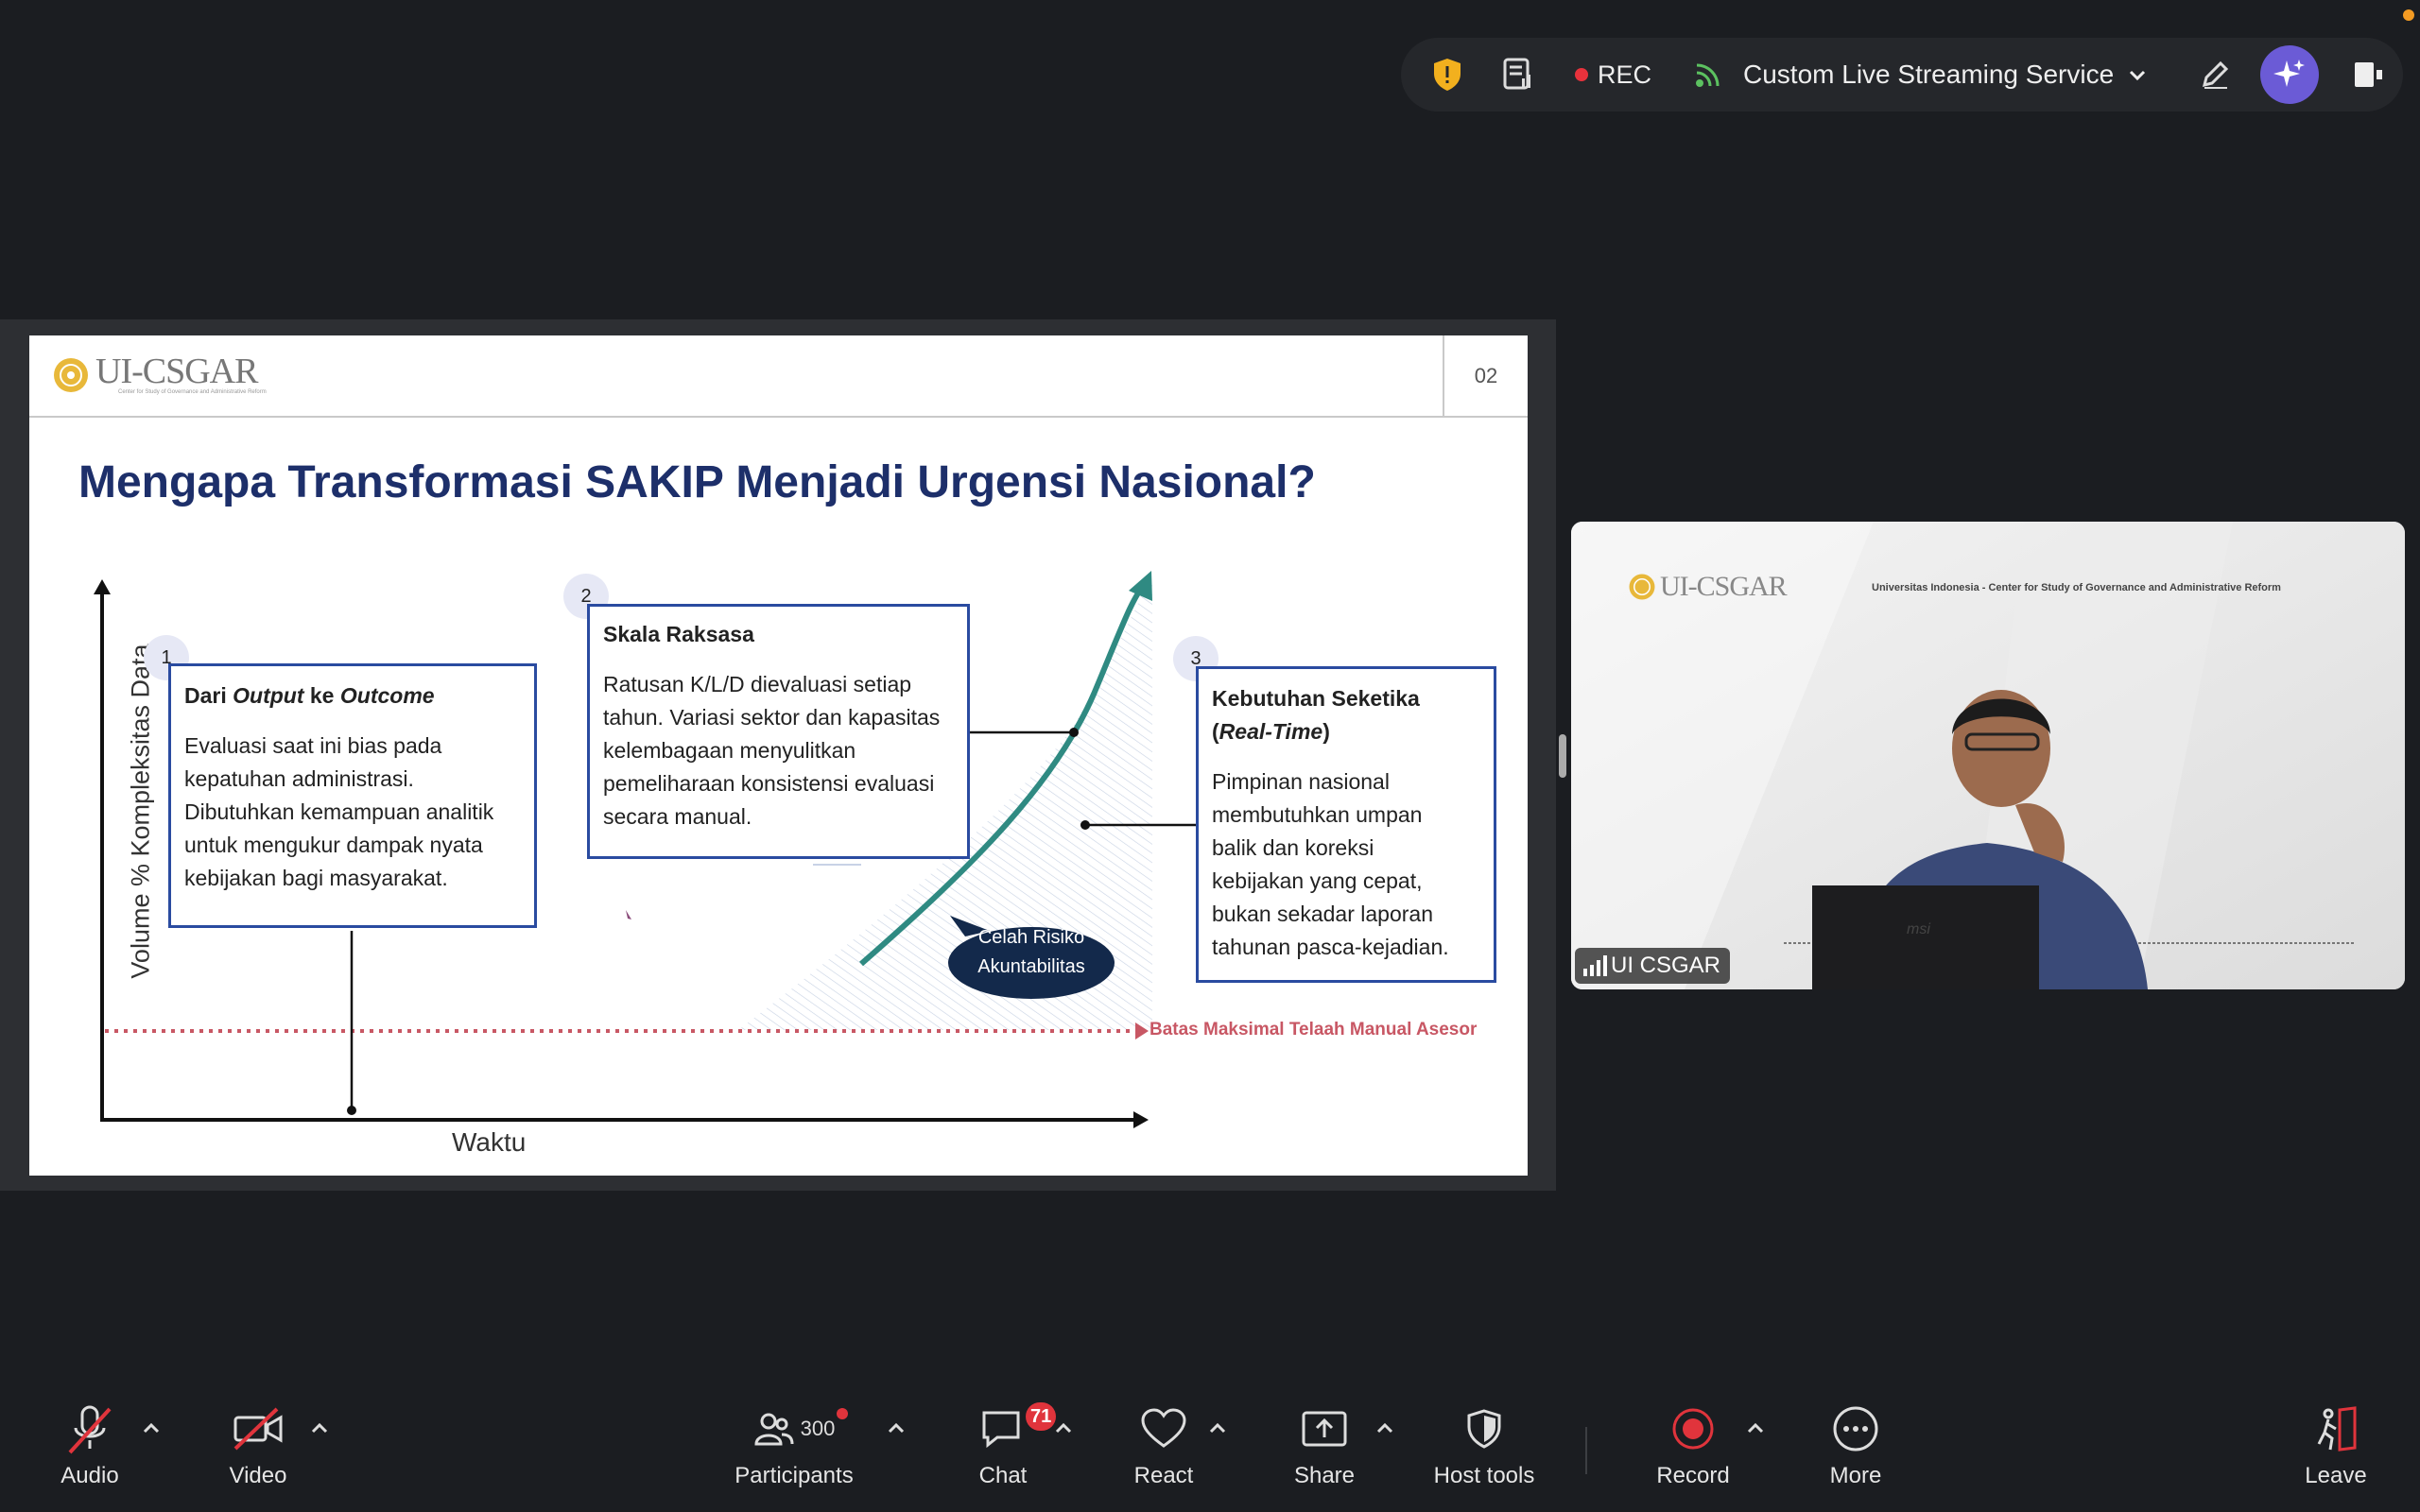 The width and height of the screenshot is (2420, 1512). Describe the element at coordinates (1708, 75) in the screenshot. I see `live-stream-icon` at that location.